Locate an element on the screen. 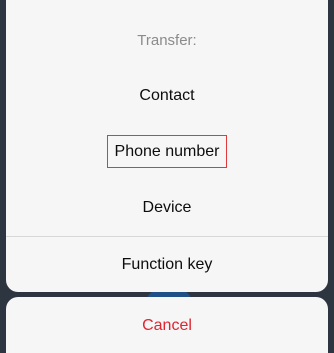  option-label: Contact is located at coordinates (167, 95).